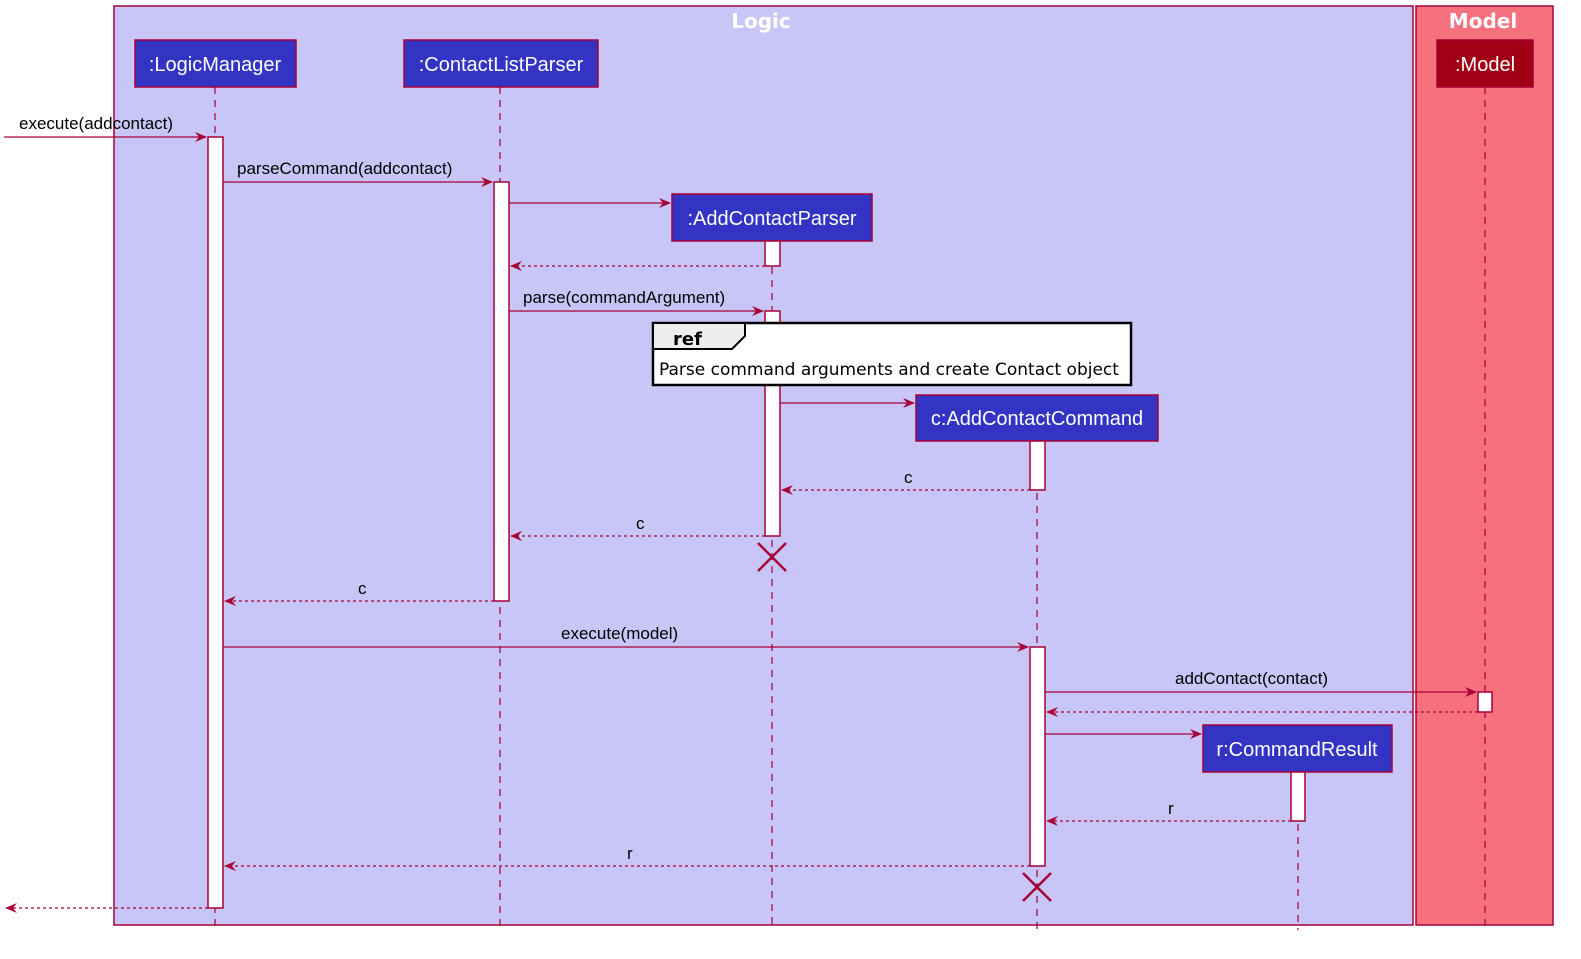  I want to click on participant-addcontactcommand: c:AddContactCommand, so click(1037, 418).